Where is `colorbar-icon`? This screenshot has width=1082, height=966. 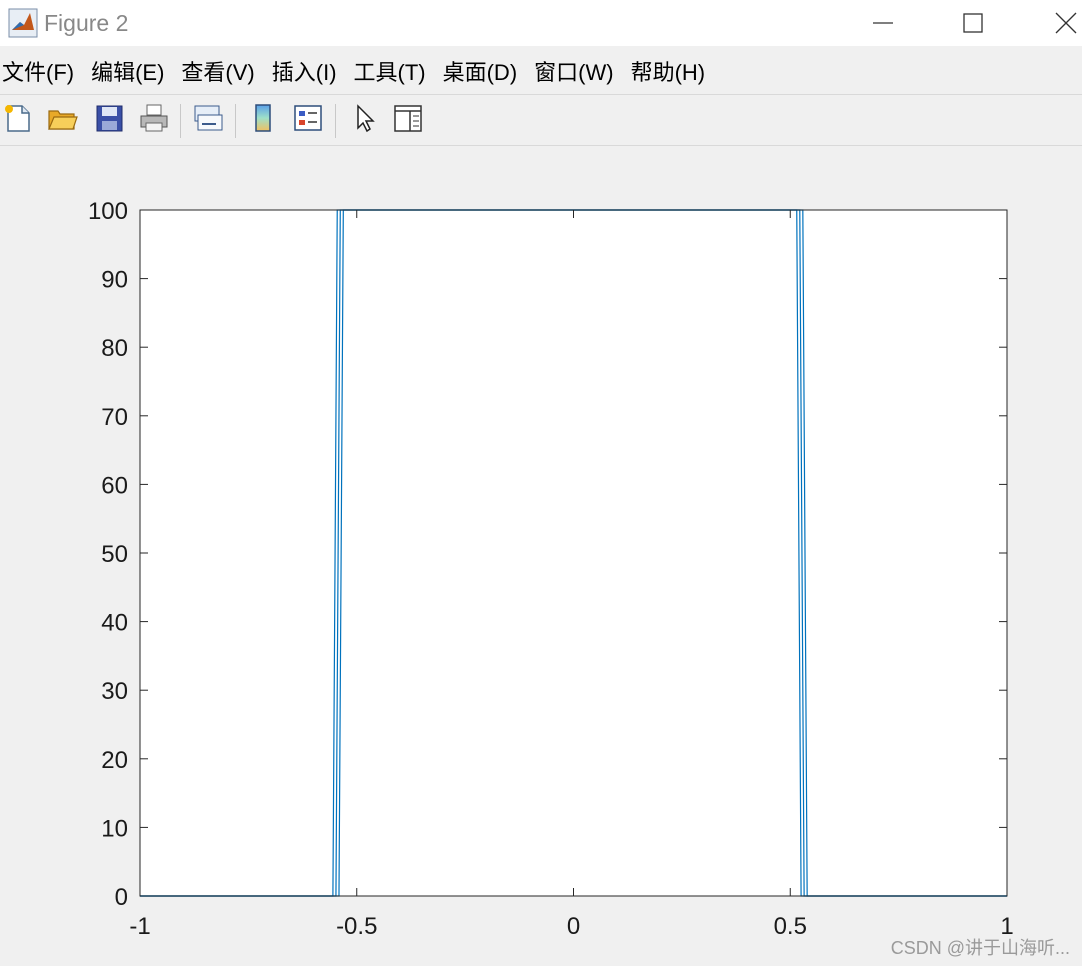 colorbar-icon is located at coordinates (263, 120).